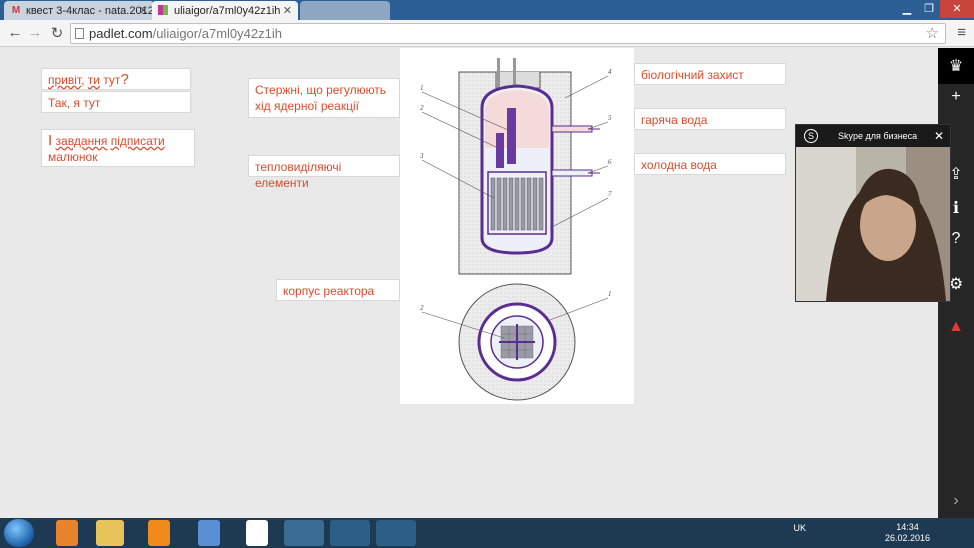 The height and width of the screenshot is (548, 974). Describe the element at coordinates (19, 533) in the screenshot. I see `start-button` at that location.